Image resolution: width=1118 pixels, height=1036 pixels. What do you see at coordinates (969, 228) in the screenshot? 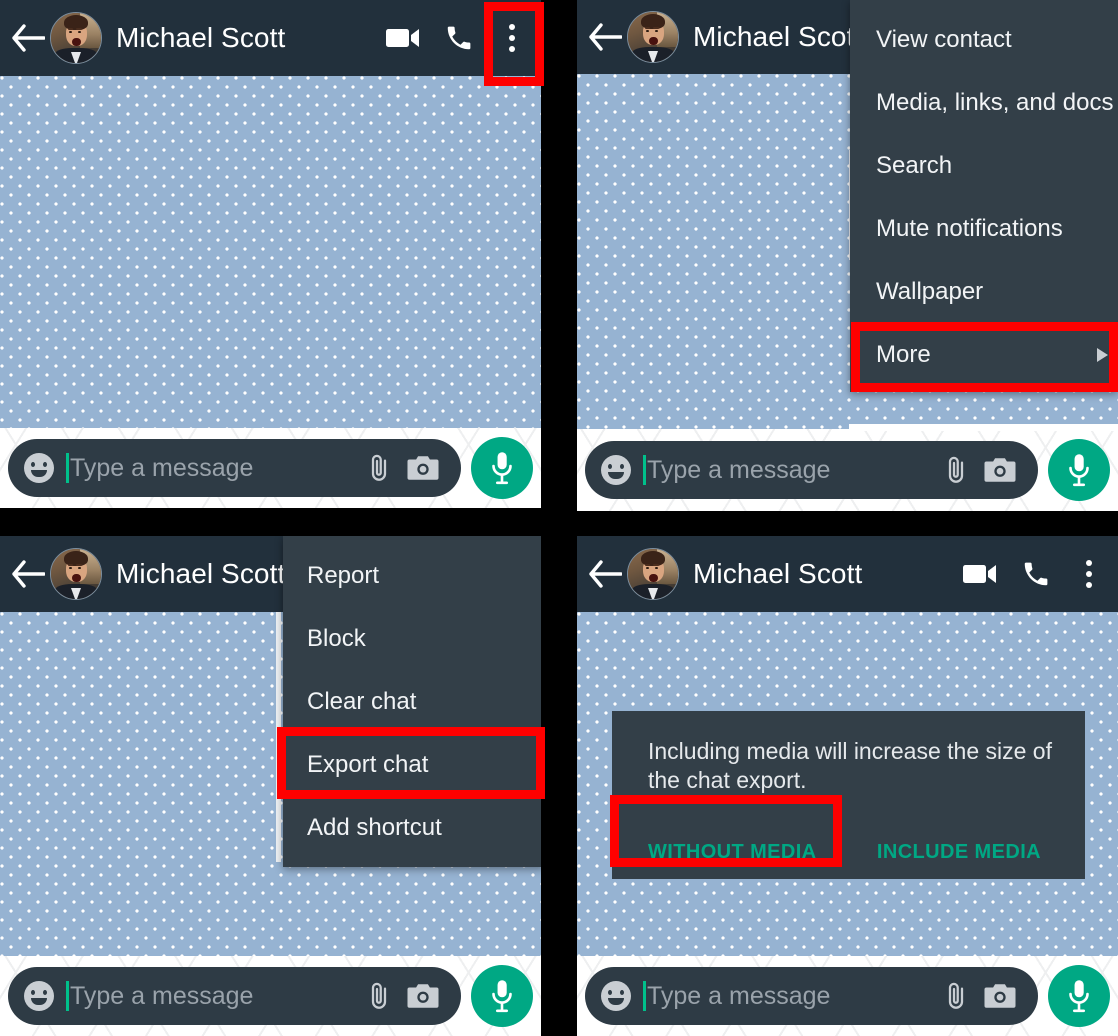
I see `menu-item-label: Mute notifications` at bounding box center [969, 228].